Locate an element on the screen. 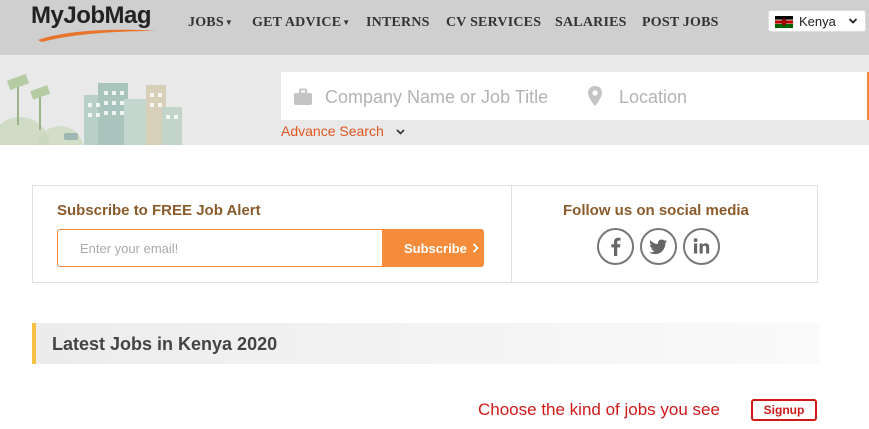 This screenshot has width=869, height=429. location-input: Location is located at coordinates (653, 97).